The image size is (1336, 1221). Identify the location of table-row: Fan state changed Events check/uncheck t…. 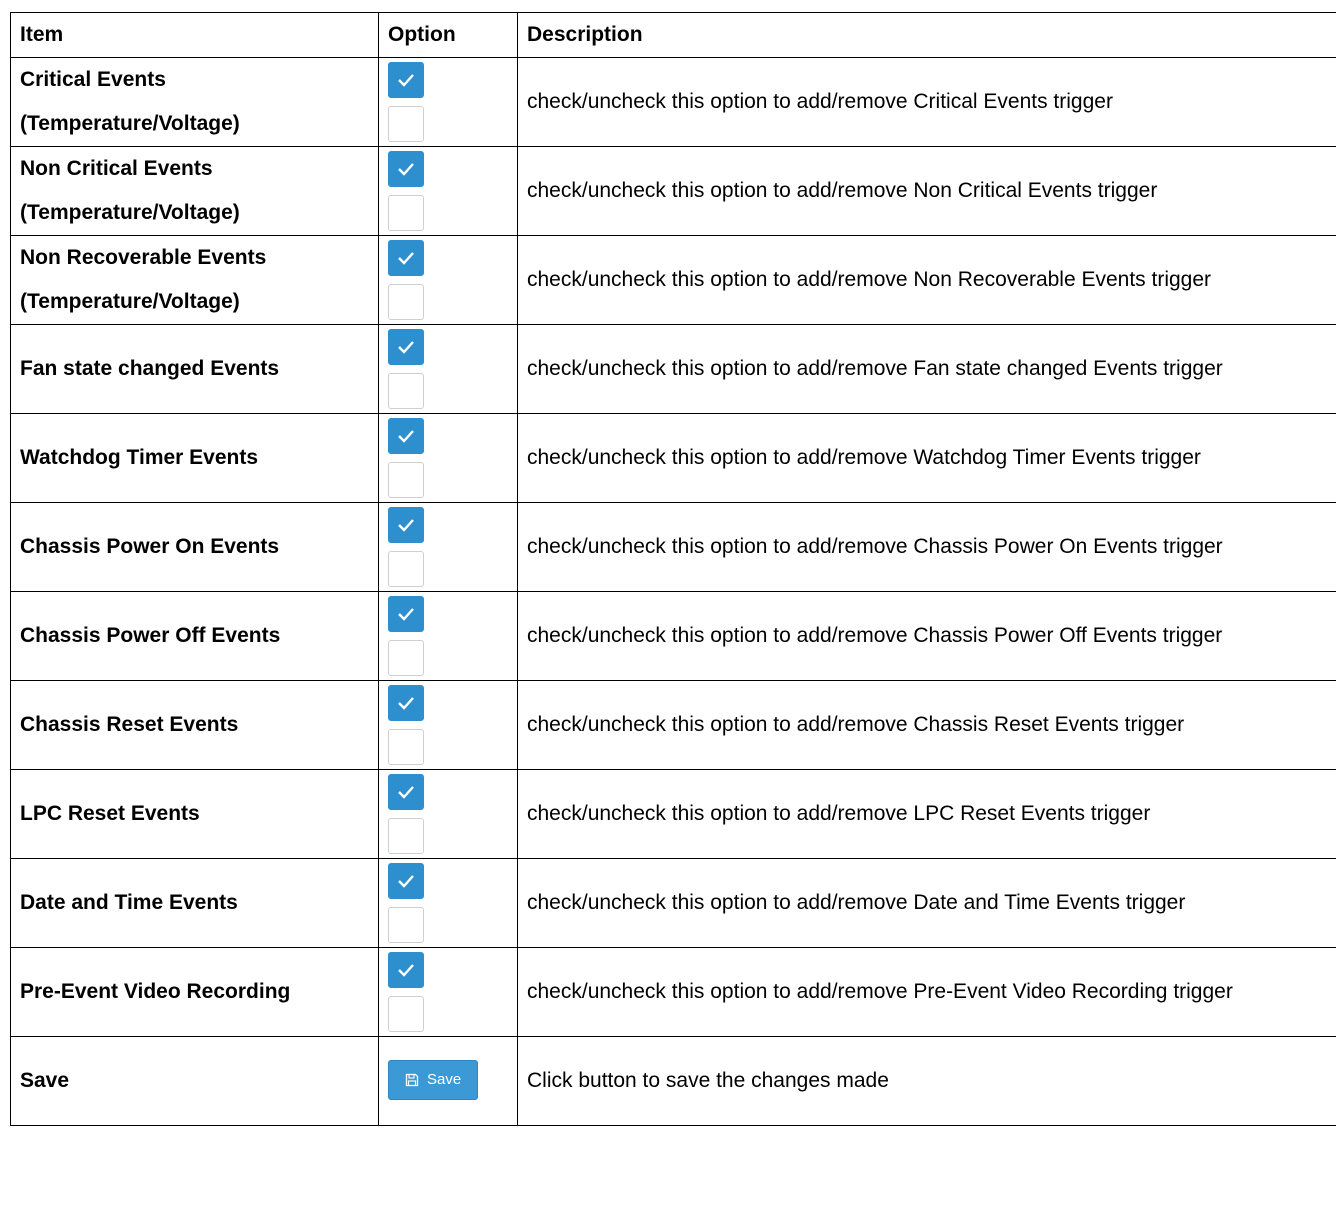
(673, 369).